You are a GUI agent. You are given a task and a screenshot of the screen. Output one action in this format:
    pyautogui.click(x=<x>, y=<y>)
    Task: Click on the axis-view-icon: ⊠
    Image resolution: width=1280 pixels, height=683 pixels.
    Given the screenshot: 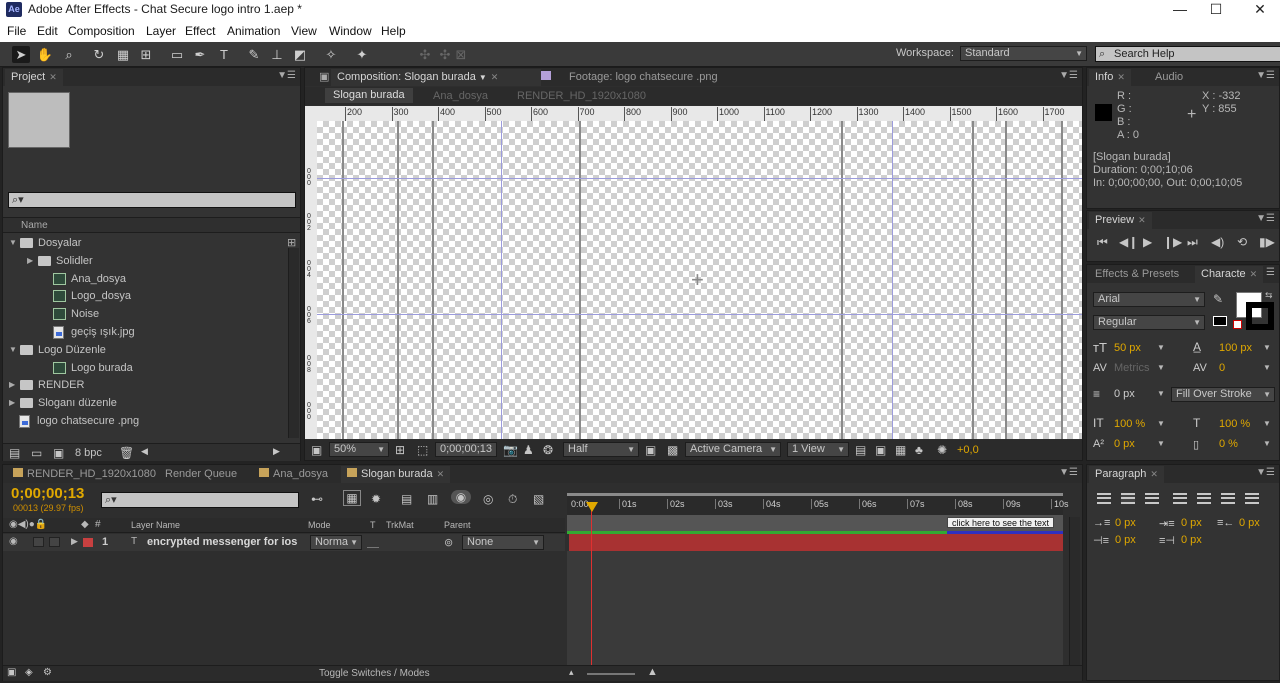 What is the action you would take?
    pyautogui.click(x=461, y=54)
    